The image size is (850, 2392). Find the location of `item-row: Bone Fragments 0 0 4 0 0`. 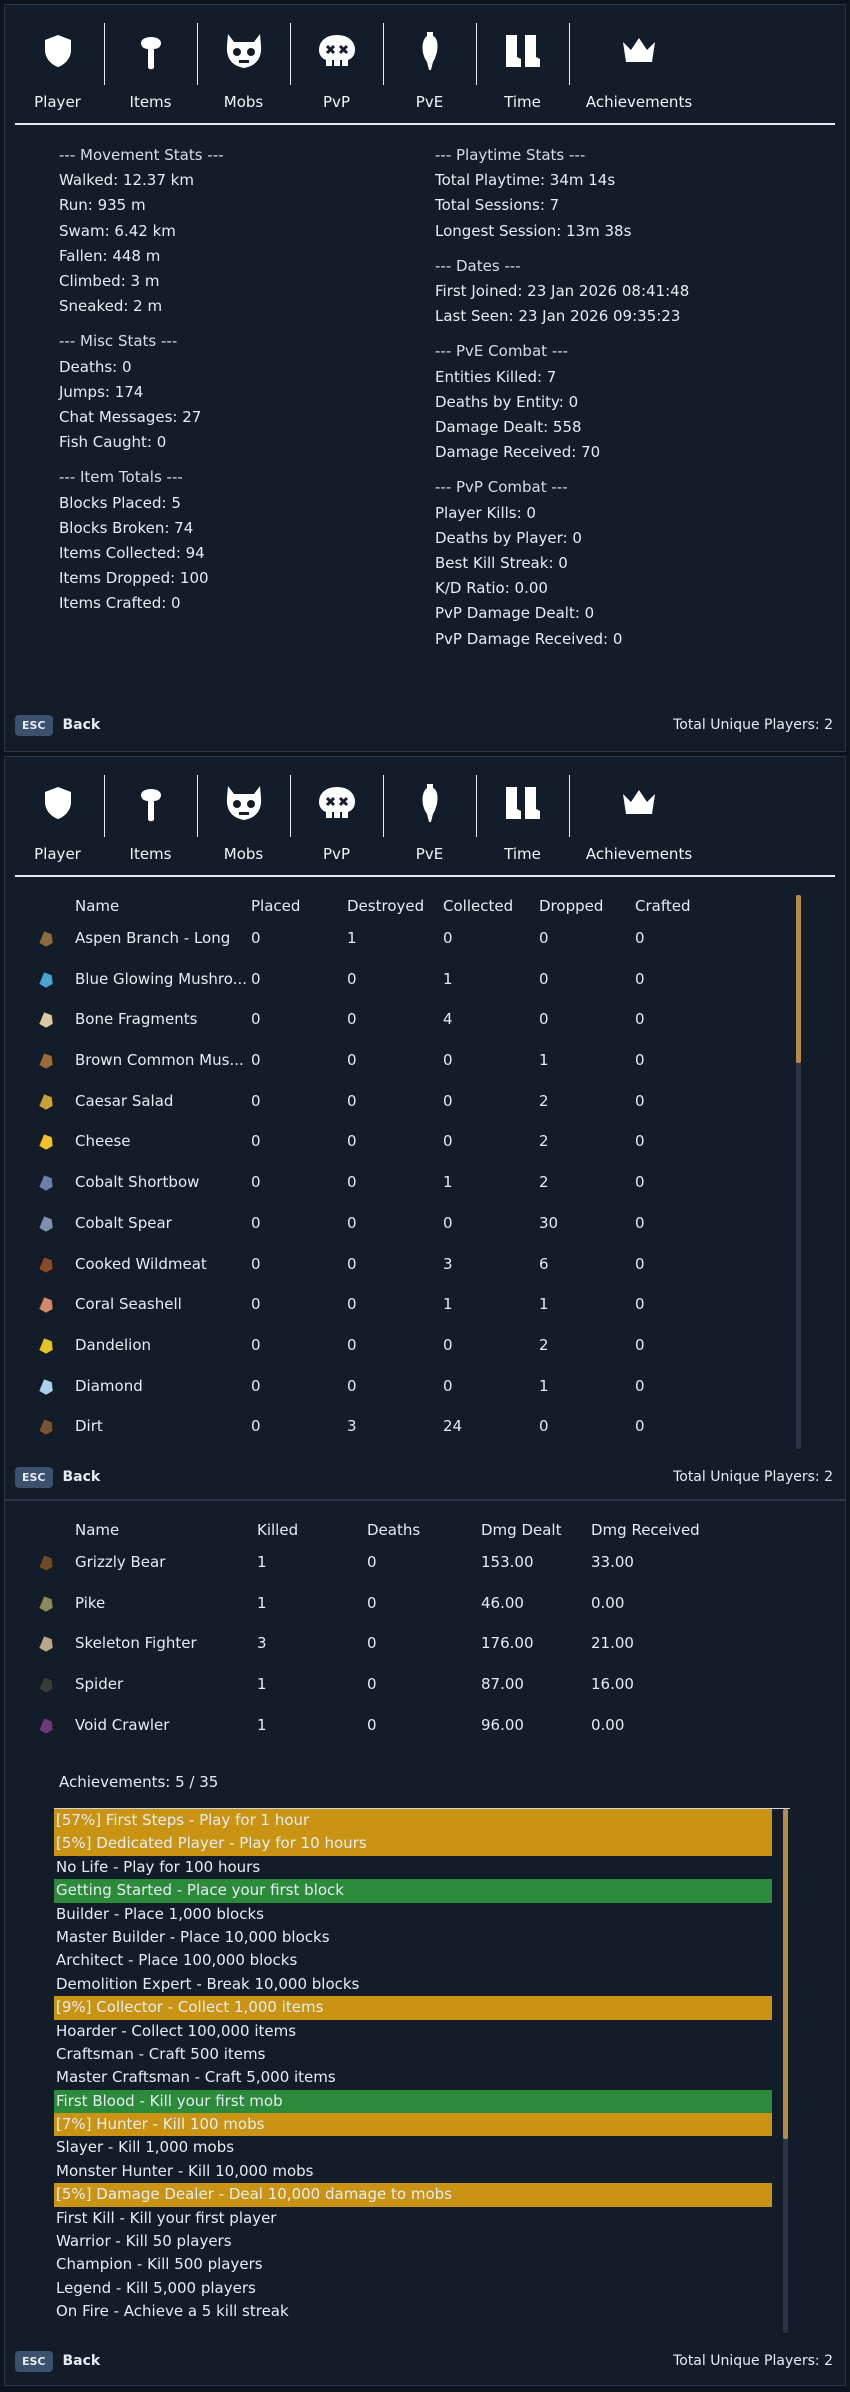

item-row: Bone Fragments 0 0 4 0 0 is located at coordinates (415, 1030).